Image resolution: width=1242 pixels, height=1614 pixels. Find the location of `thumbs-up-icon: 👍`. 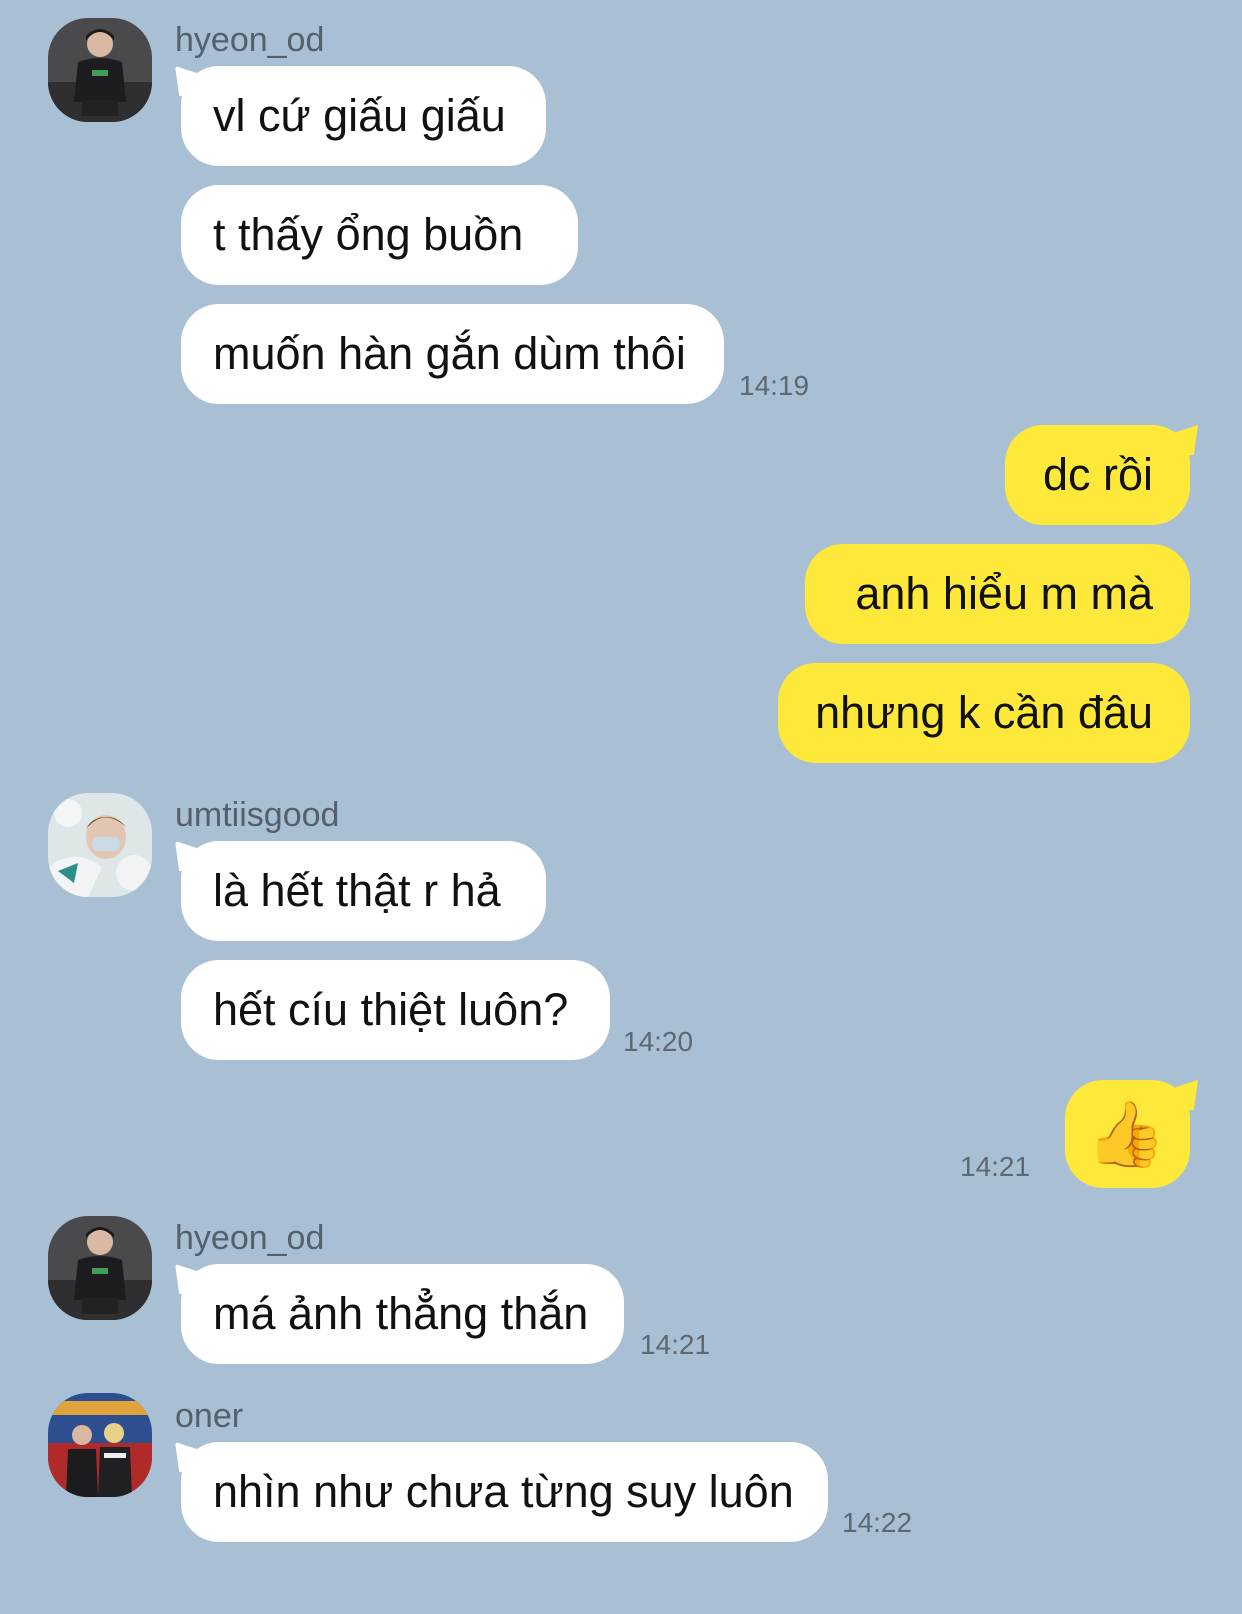

thumbs-up-icon: 👍 is located at coordinates (1126, 1134).